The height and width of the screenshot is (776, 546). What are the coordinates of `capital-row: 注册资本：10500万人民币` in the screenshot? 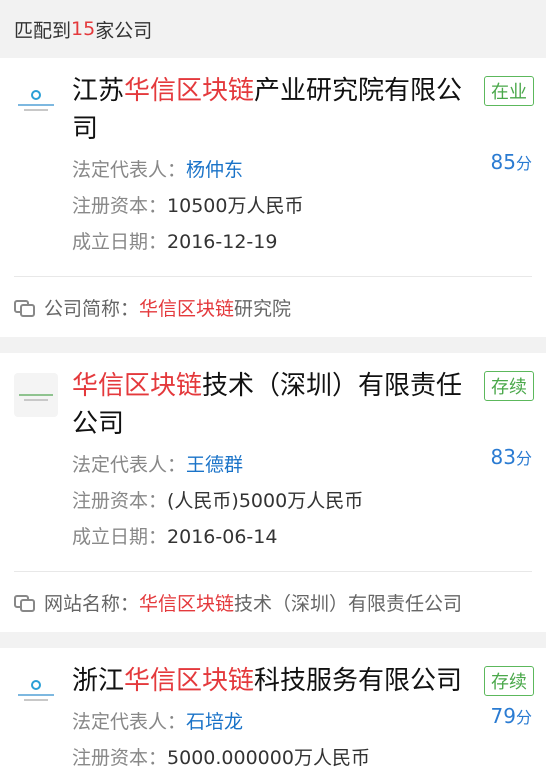 It's located at (188, 206).